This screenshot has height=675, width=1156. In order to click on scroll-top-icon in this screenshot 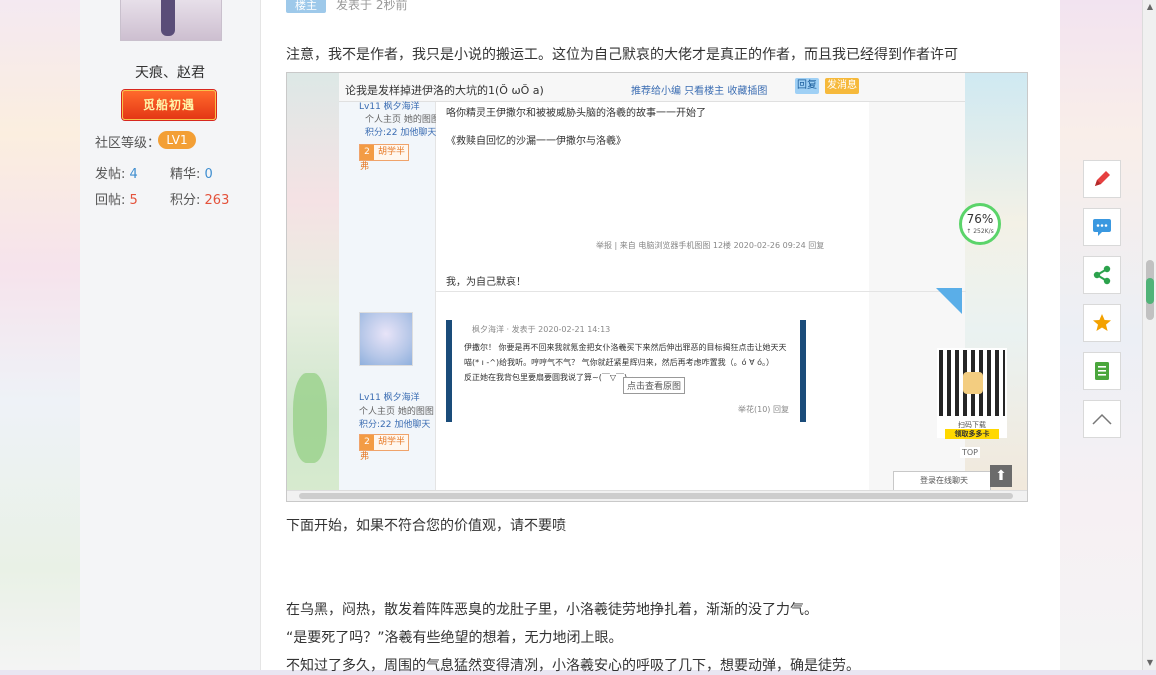, I will do `click(1102, 419)`.